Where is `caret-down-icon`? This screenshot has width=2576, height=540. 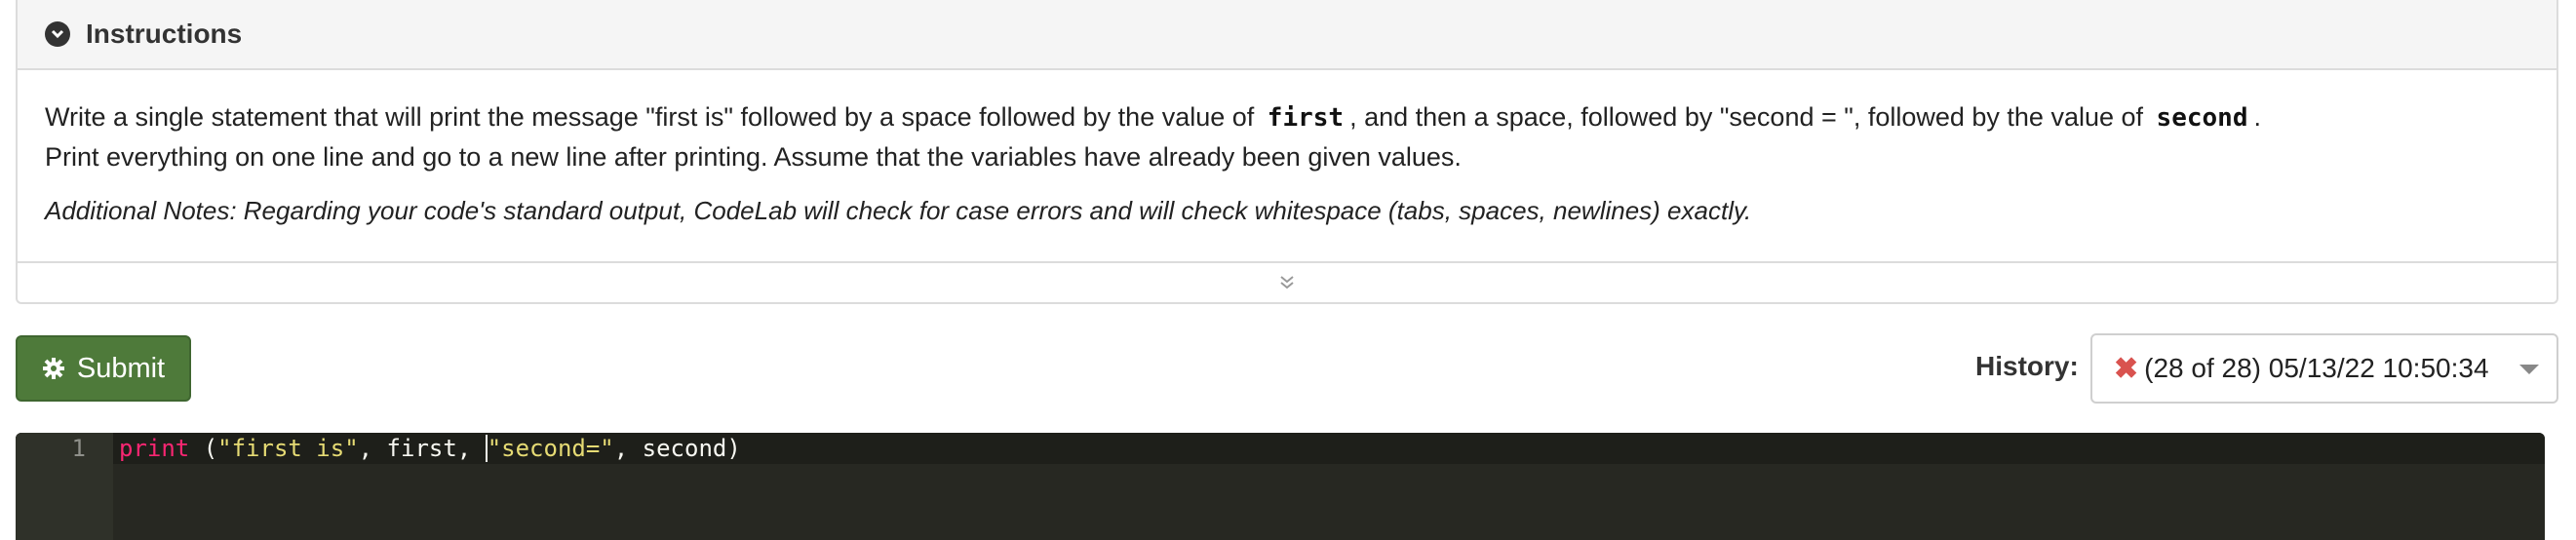
caret-down-icon is located at coordinates (2529, 369).